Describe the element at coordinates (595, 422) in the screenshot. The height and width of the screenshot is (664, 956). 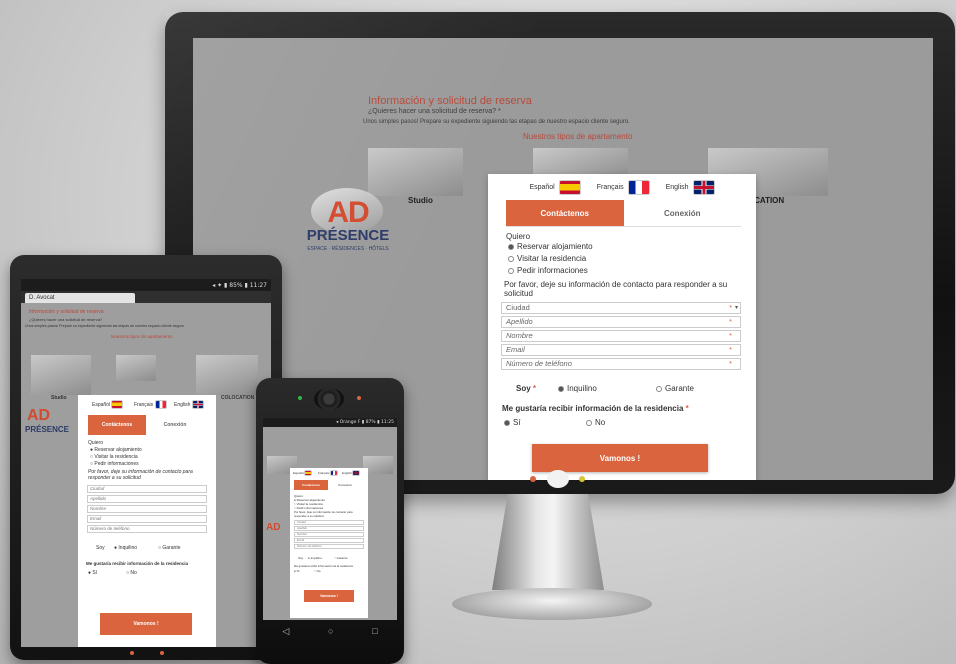
I see `radio-no: No` at that location.